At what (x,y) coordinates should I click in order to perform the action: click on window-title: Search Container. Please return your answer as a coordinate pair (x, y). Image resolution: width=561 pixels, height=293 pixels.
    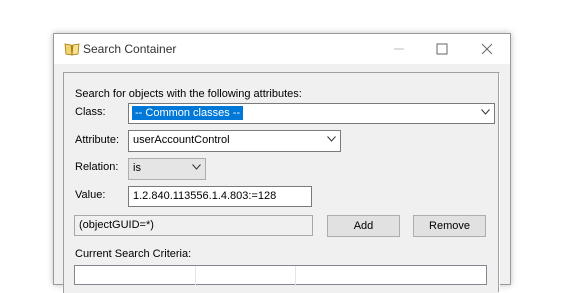
    Looking at the image, I should click on (130, 49).